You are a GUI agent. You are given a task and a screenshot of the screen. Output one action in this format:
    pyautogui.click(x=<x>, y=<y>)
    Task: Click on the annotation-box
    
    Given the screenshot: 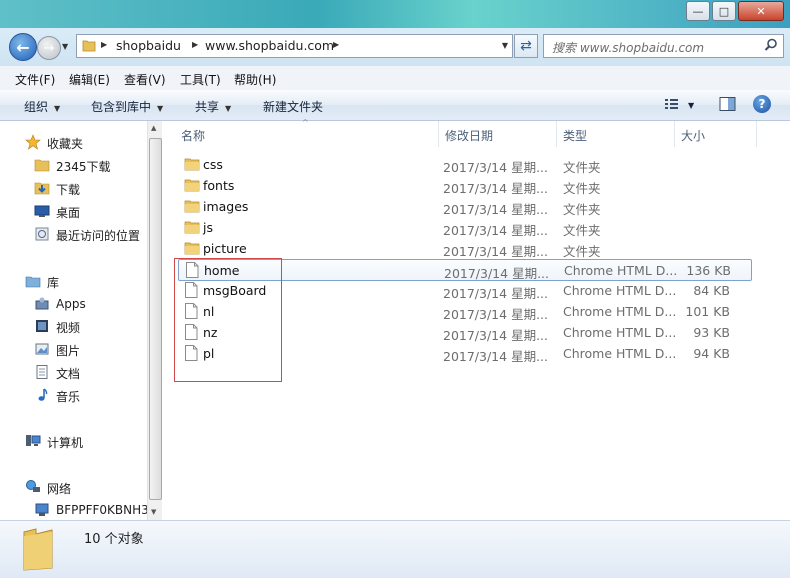 What is the action you would take?
    pyautogui.click(x=228, y=320)
    